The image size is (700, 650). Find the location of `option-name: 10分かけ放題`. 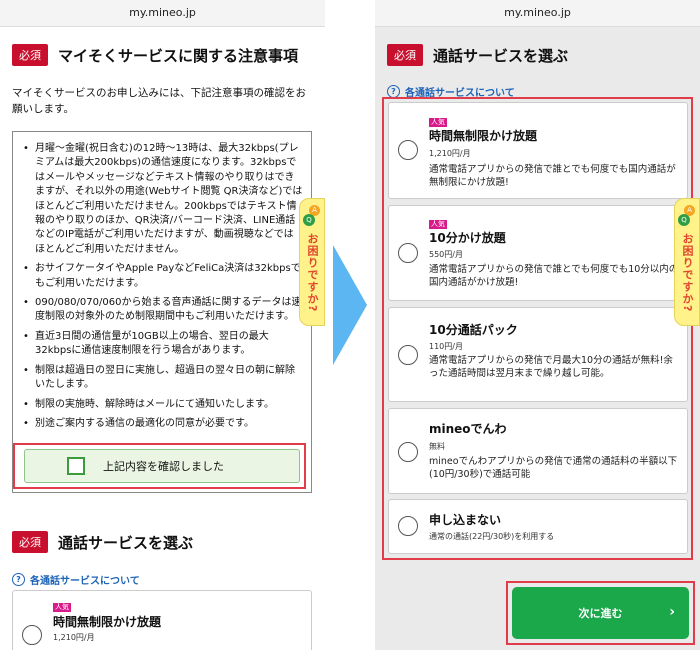

option-name: 10分かけ放題 is located at coordinates (467, 238).